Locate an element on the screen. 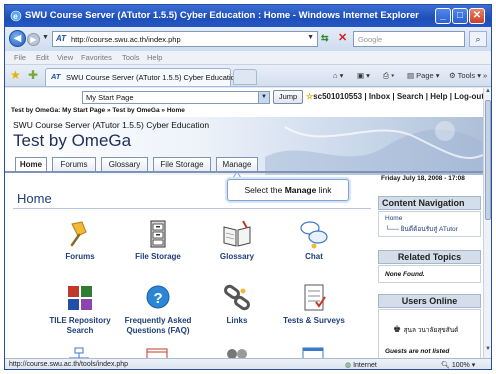 The height and width of the screenshot is (374, 496). tool-tests-surveys: Tests & Surveys is located at coordinates (314, 310).